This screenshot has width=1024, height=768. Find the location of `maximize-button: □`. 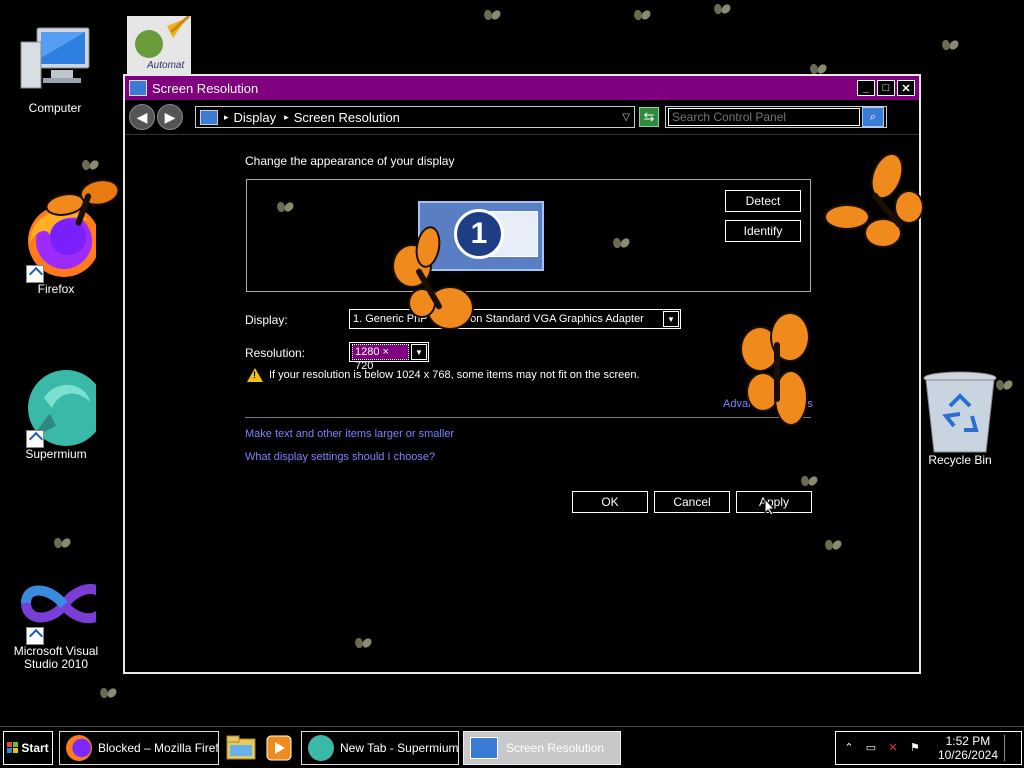

maximize-button: □ is located at coordinates (886, 88).